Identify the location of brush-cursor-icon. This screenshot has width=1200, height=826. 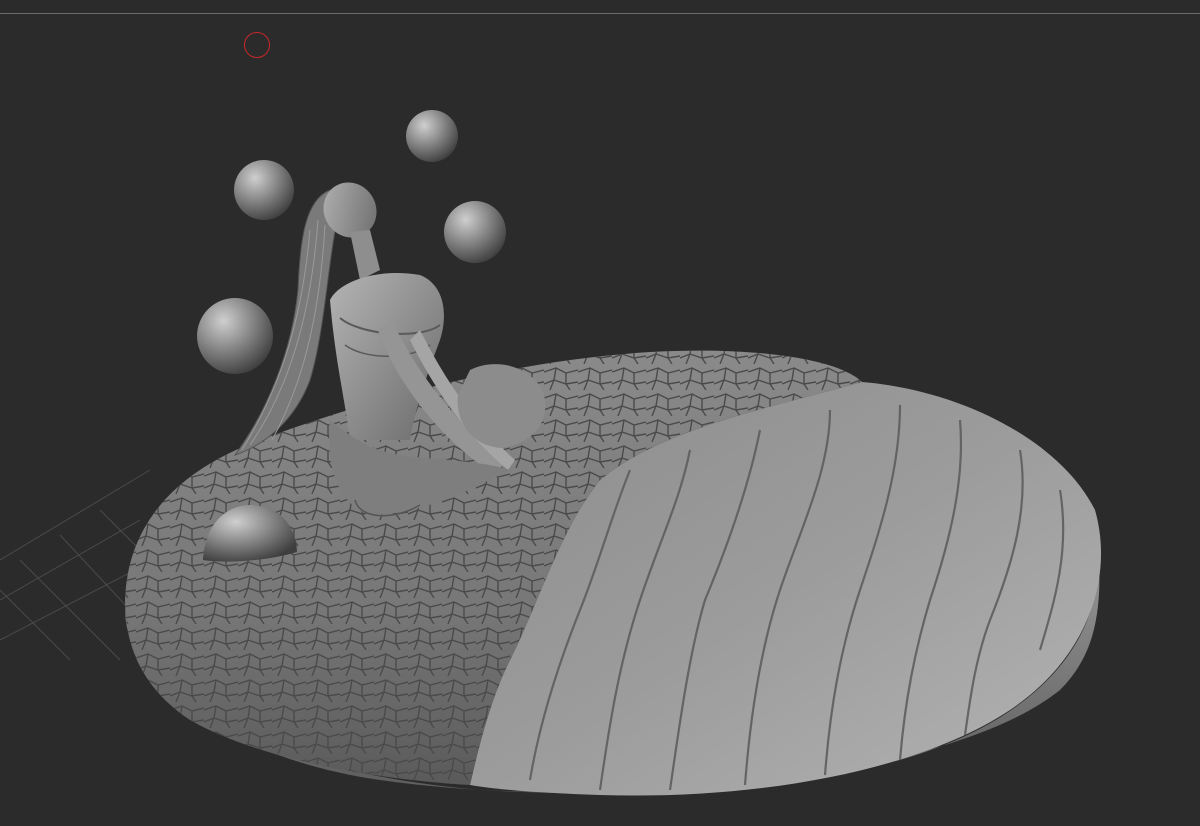
(257, 45).